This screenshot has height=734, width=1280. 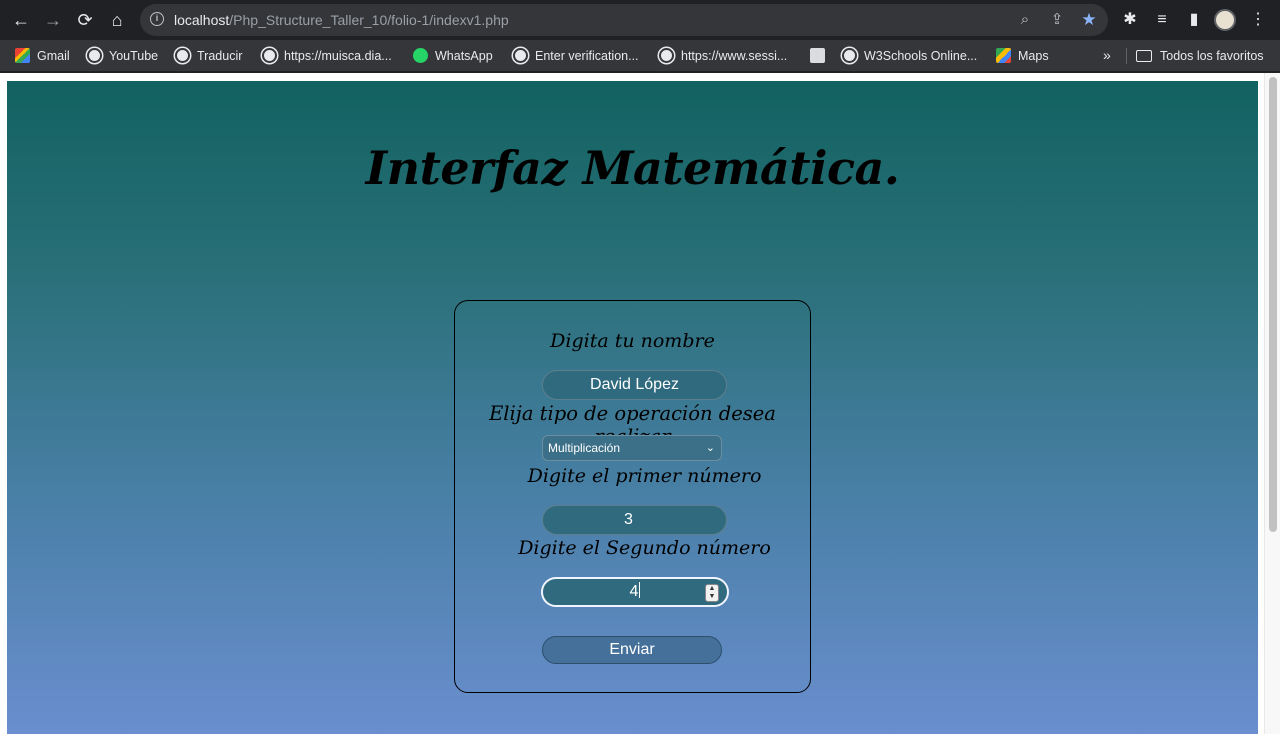 I want to click on bookmarks-divider, so click(x=1126, y=56).